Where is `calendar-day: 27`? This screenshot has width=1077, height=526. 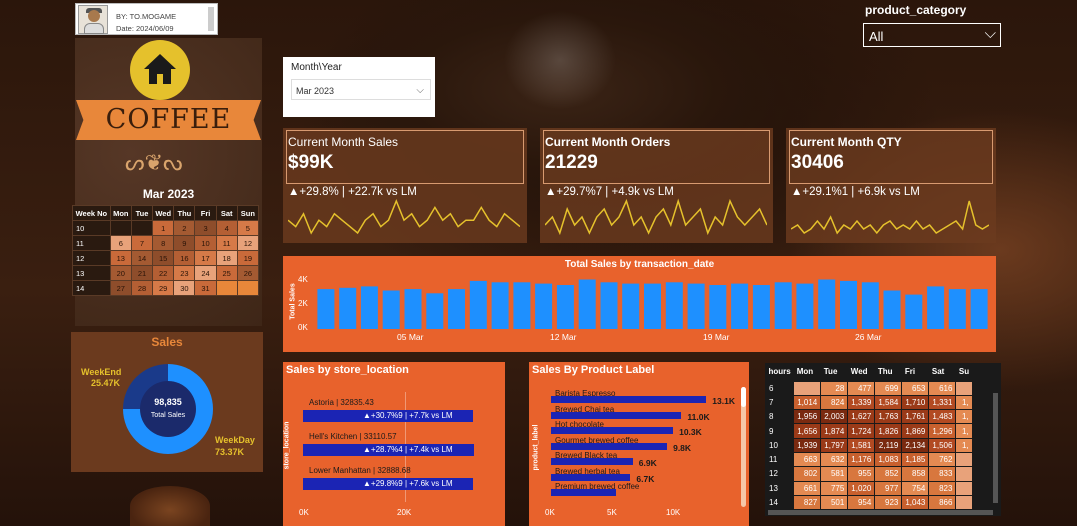
calendar-day: 27 is located at coordinates (120, 288).